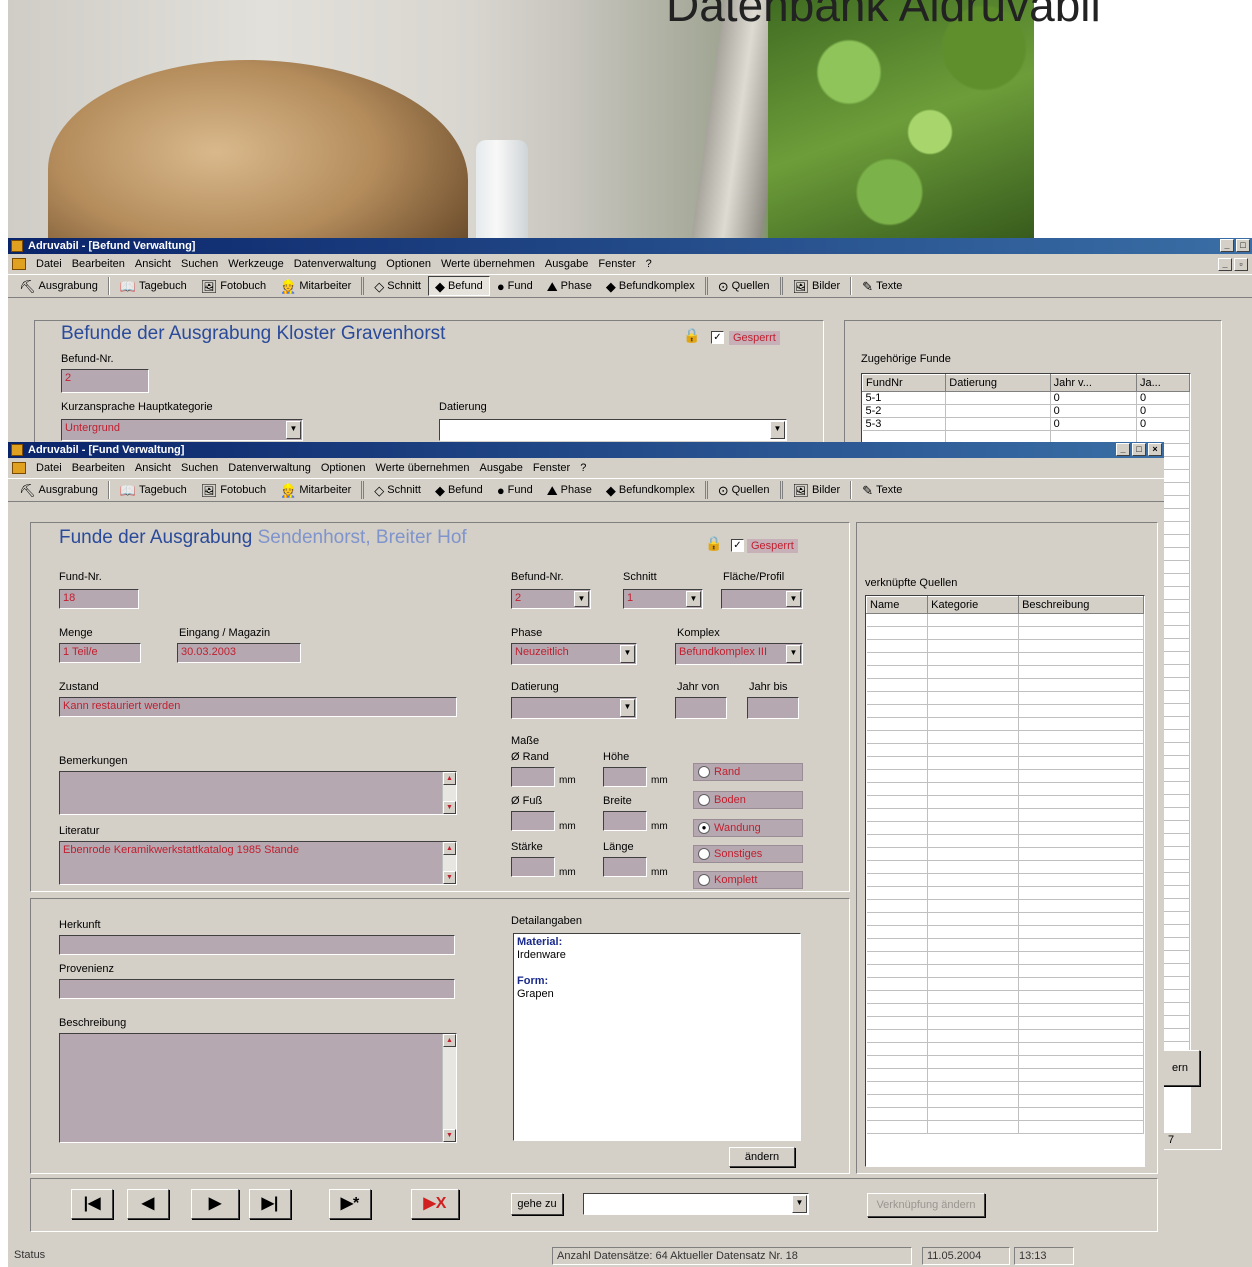 The width and height of the screenshot is (1252, 1267). What do you see at coordinates (449, 863) in the screenshot?
I see `literatur-scrollbar: ▲ ▼` at bounding box center [449, 863].